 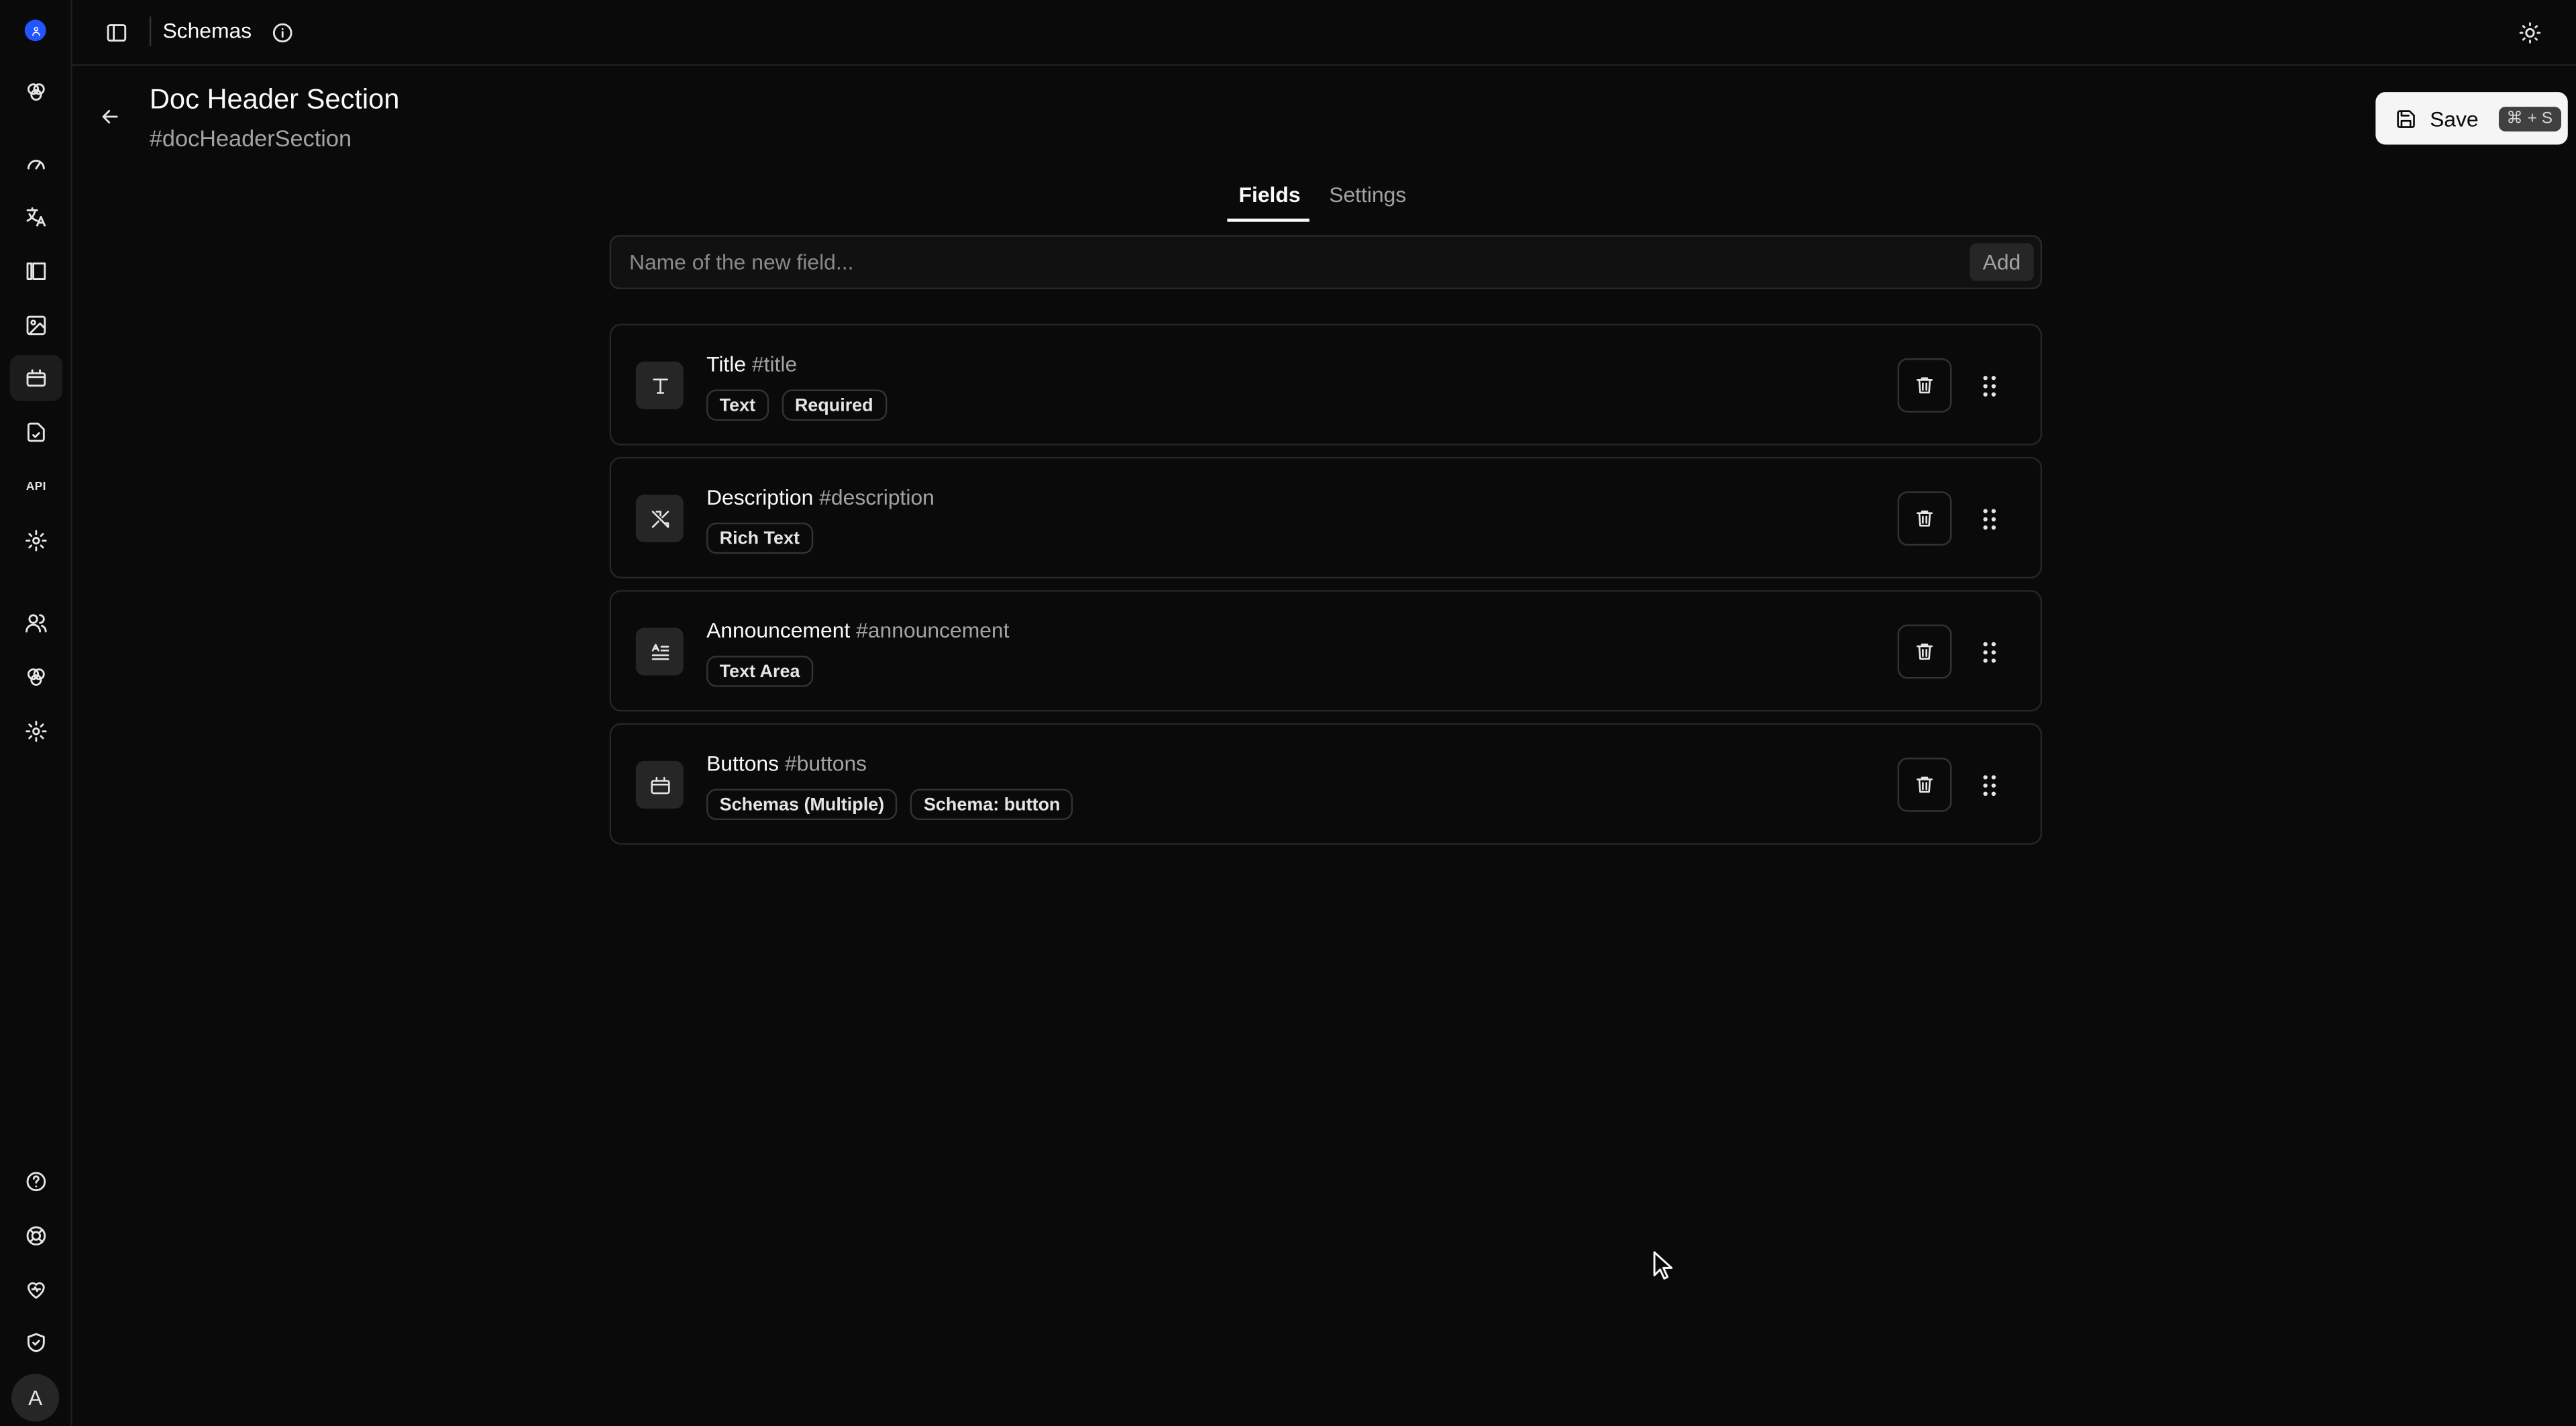 I want to click on schema-box-icon, so click(x=659, y=785).